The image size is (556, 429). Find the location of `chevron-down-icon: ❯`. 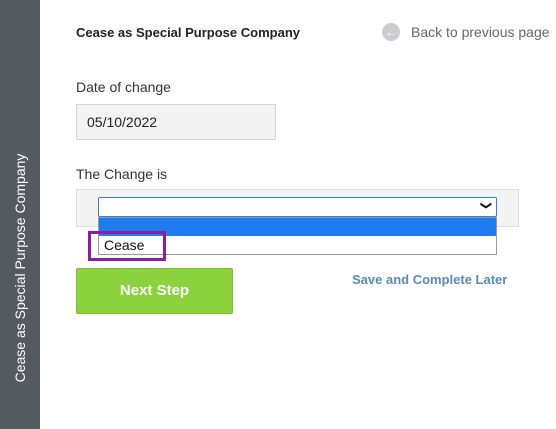

chevron-down-icon: ❯ is located at coordinates (485, 205).